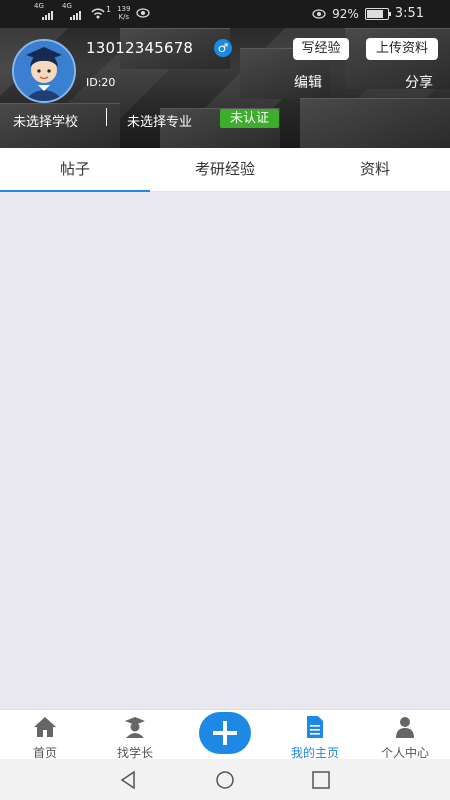 Image resolution: width=450 pixels, height=800 pixels. I want to click on nav-home: 首页, so click(45, 735).